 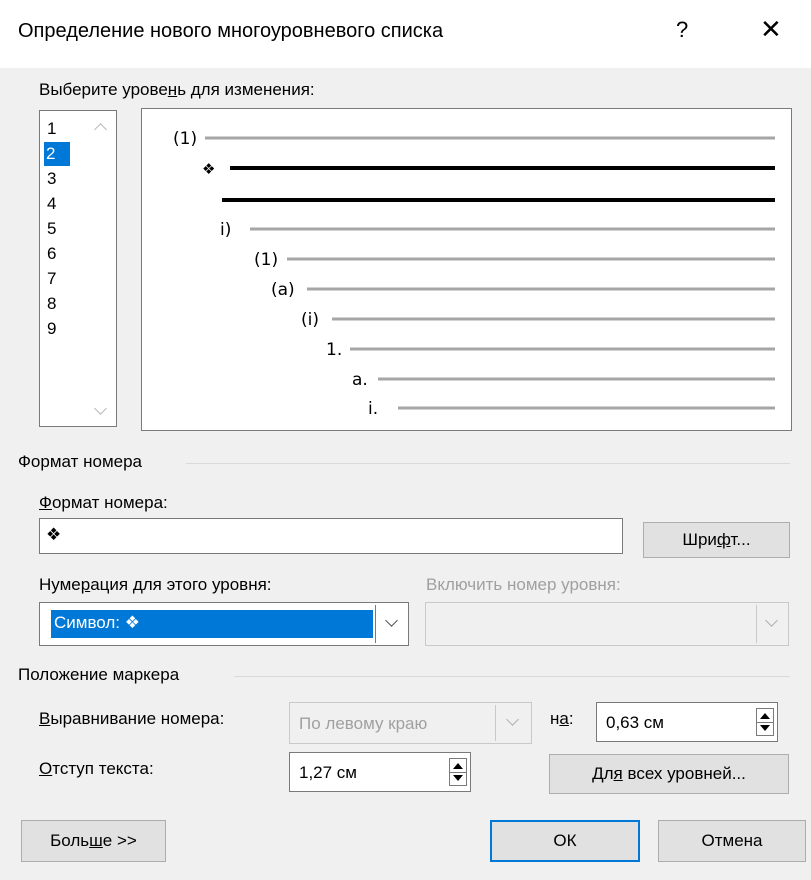 What do you see at coordinates (523, 584) in the screenshot?
I see `include-level-label: Включить номер уровня:` at bounding box center [523, 584].